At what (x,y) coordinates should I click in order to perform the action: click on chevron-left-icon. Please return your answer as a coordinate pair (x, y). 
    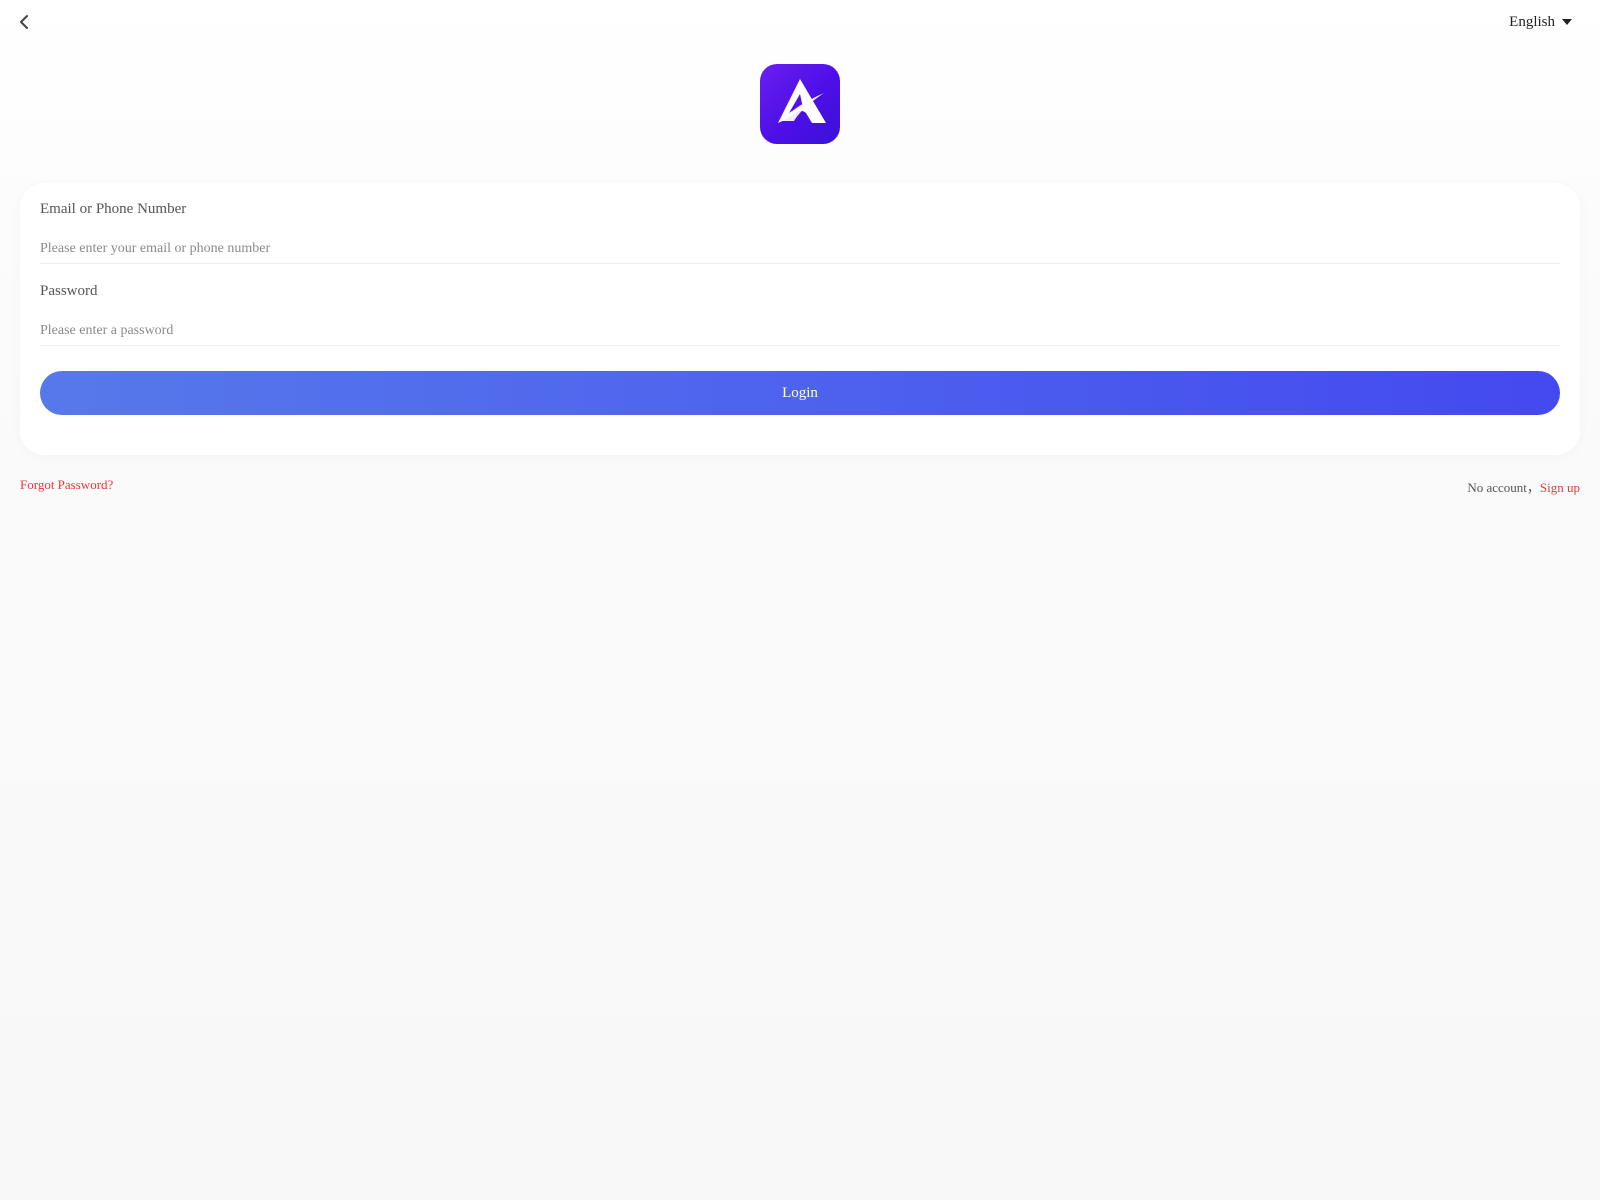
    Looking at the image, I should click on (24, 22).